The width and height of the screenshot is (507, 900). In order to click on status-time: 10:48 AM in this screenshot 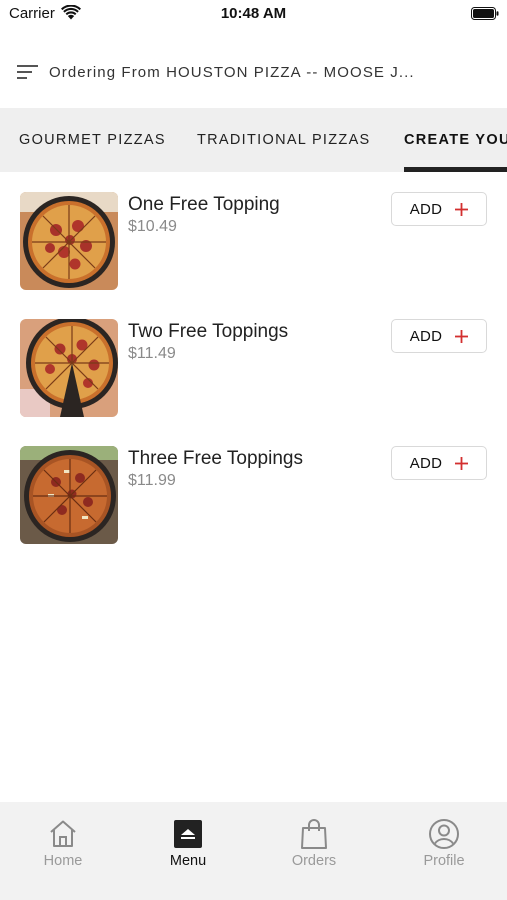, I will do `click(253, 13)`.